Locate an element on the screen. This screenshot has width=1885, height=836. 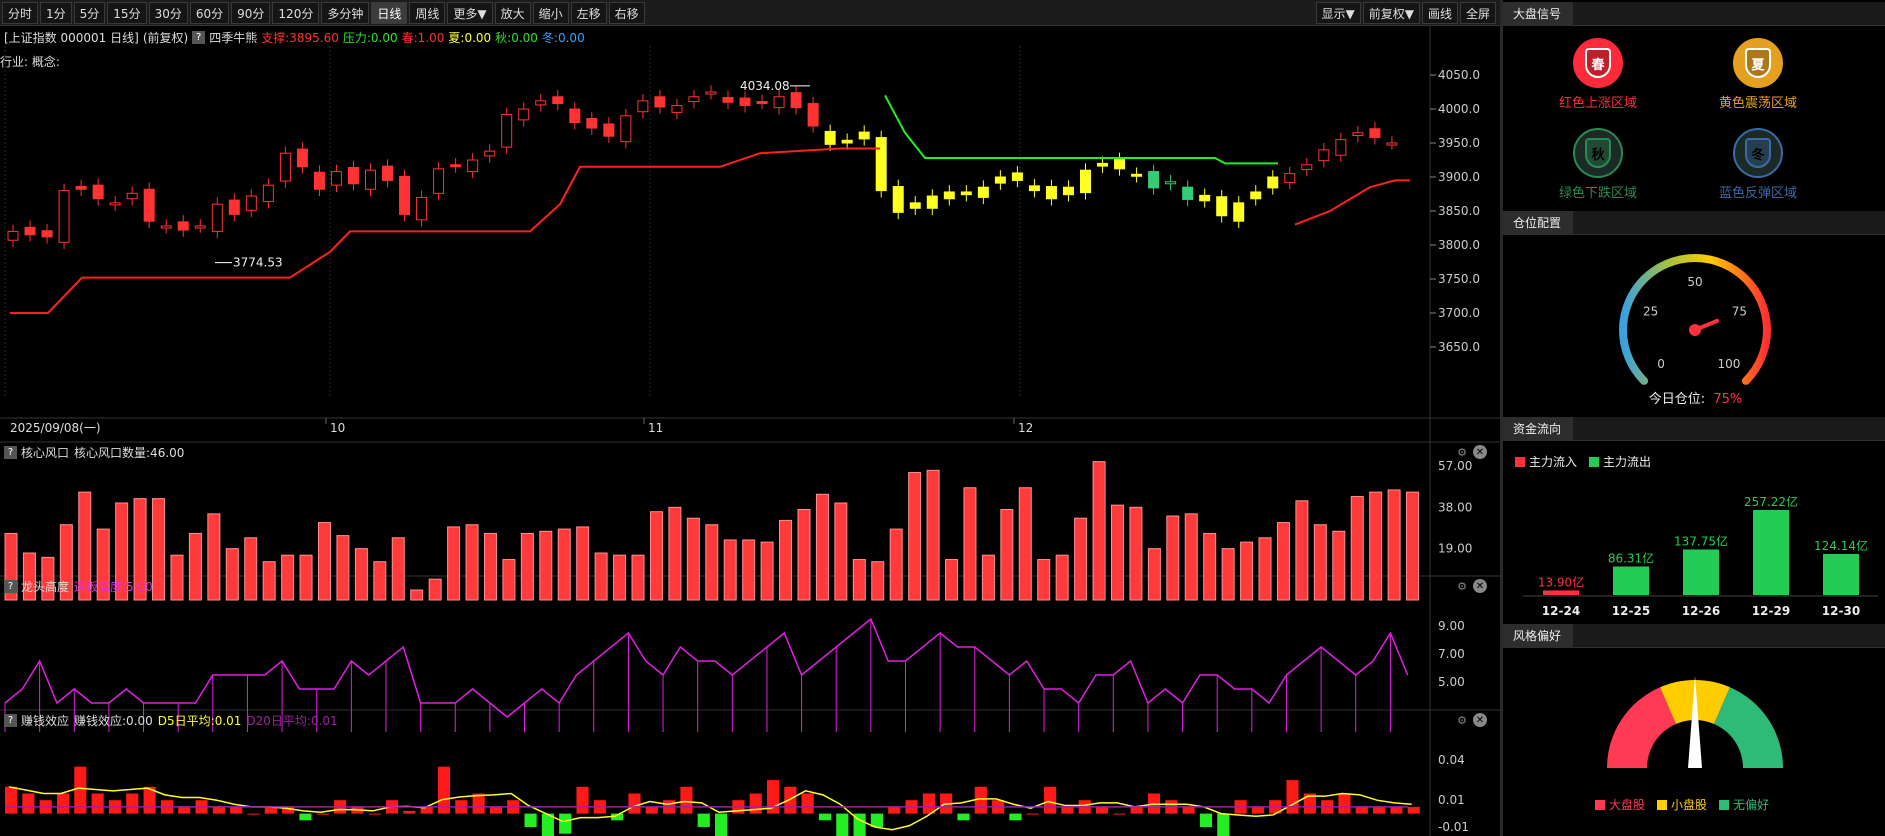
period-button-10: 周线 is located at coordinates (427, 12).